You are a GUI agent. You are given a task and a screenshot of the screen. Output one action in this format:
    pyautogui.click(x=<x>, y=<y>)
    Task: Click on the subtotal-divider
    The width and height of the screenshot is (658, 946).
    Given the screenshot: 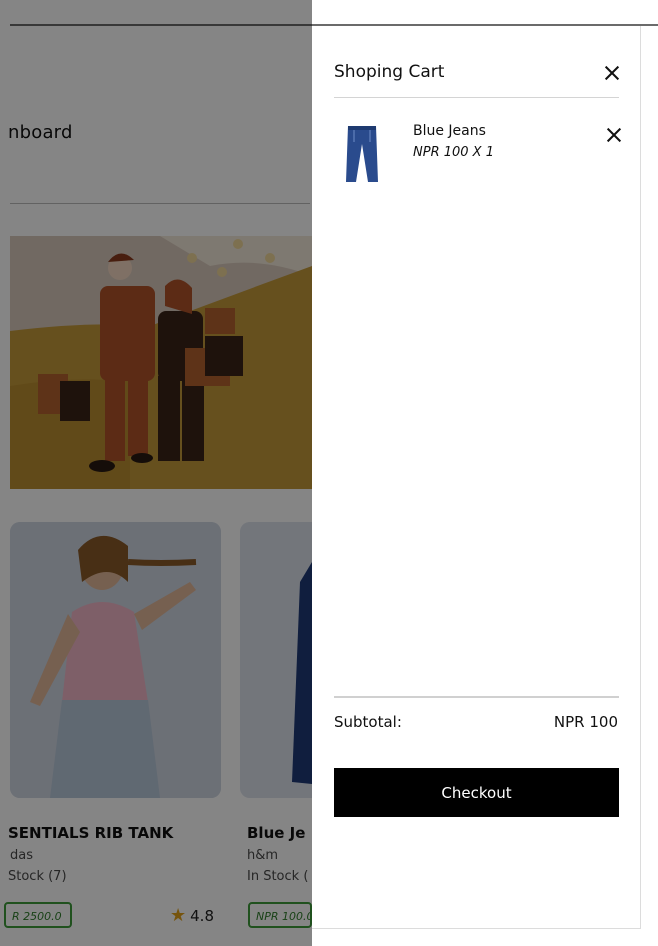 What is the action you would take?
    pyautogui.click(x=476, y=697)
    